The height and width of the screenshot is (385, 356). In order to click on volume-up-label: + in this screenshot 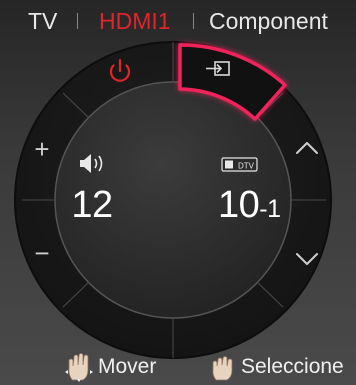, I will do `click(41, 149)`.